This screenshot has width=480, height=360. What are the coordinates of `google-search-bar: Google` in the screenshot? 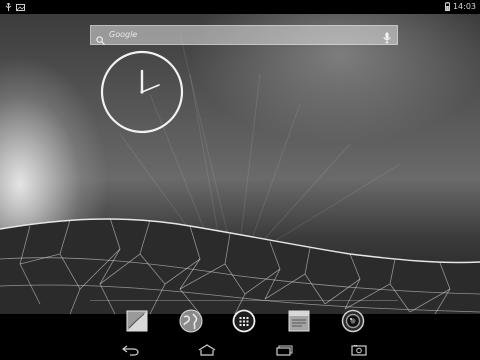 It's located at (244, 35).